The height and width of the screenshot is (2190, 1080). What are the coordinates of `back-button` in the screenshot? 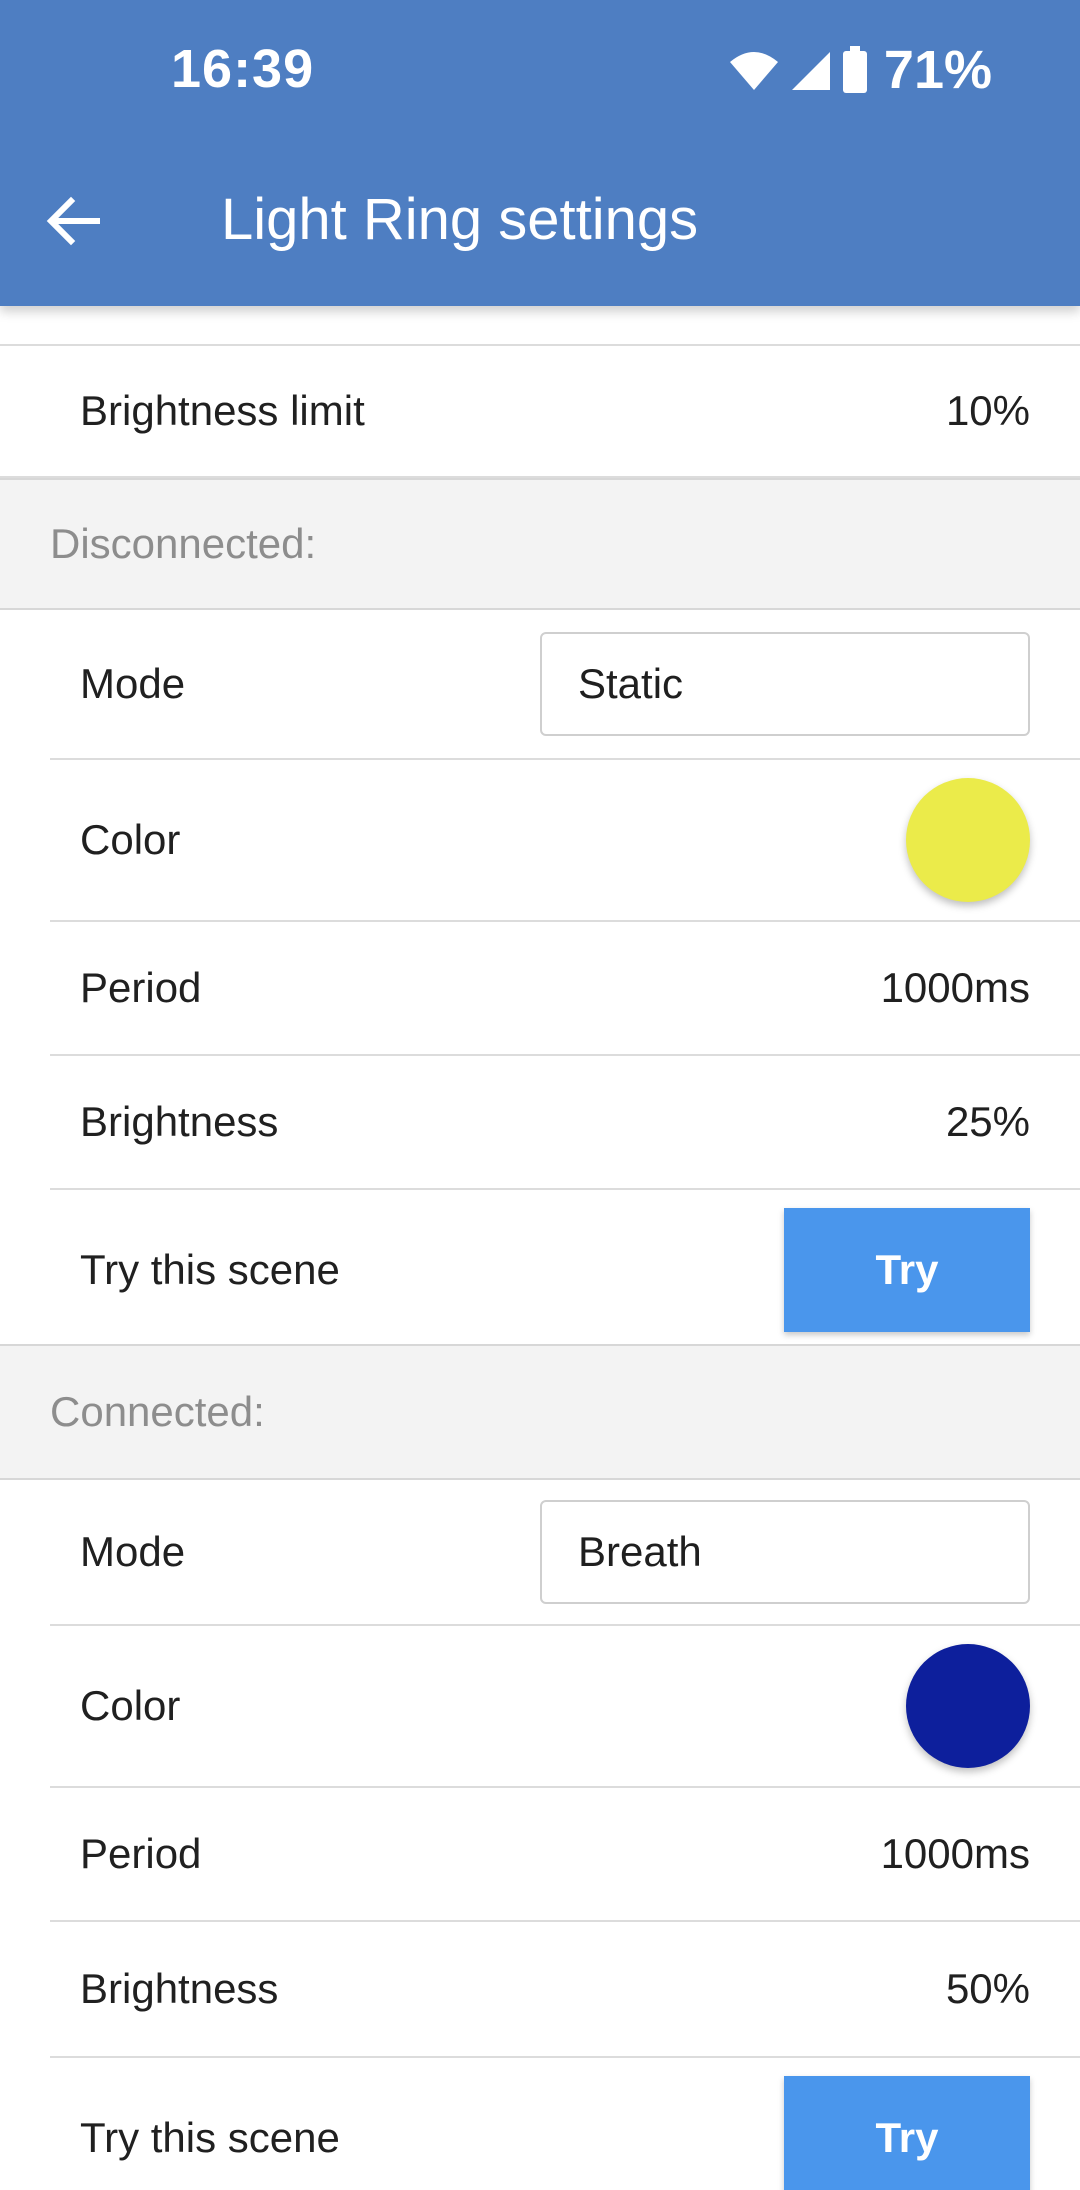 It's located at (73, 221).